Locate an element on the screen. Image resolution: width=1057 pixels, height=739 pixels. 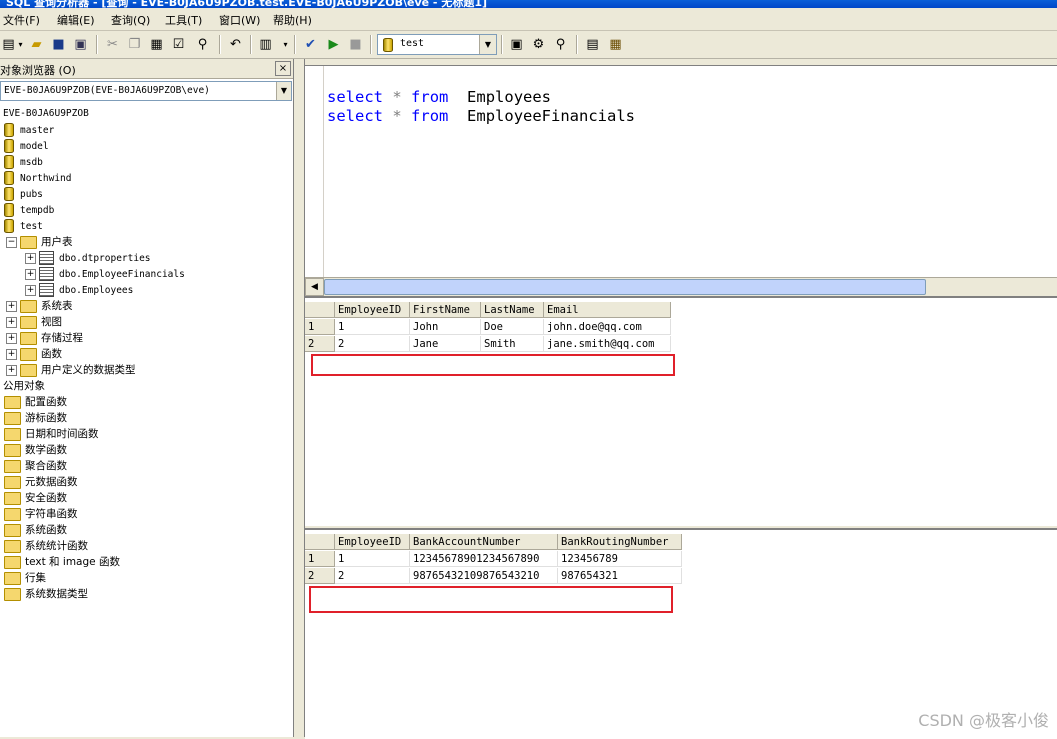
results-pane-icon: ▦ is located at coordinates (615, 44).